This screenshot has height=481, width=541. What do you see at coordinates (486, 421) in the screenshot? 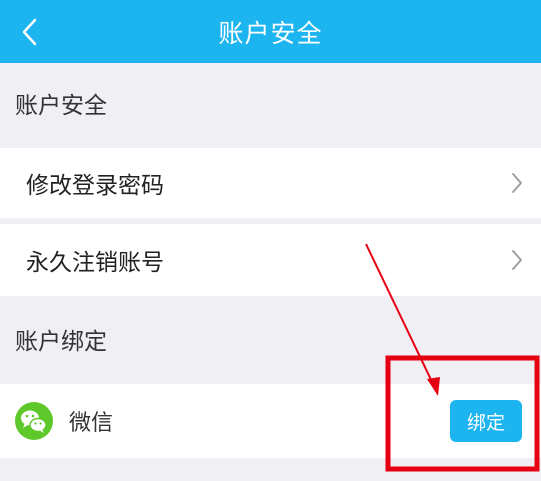
I see `bind-wechat-button: 绑定` at bounding box center [486, 421].